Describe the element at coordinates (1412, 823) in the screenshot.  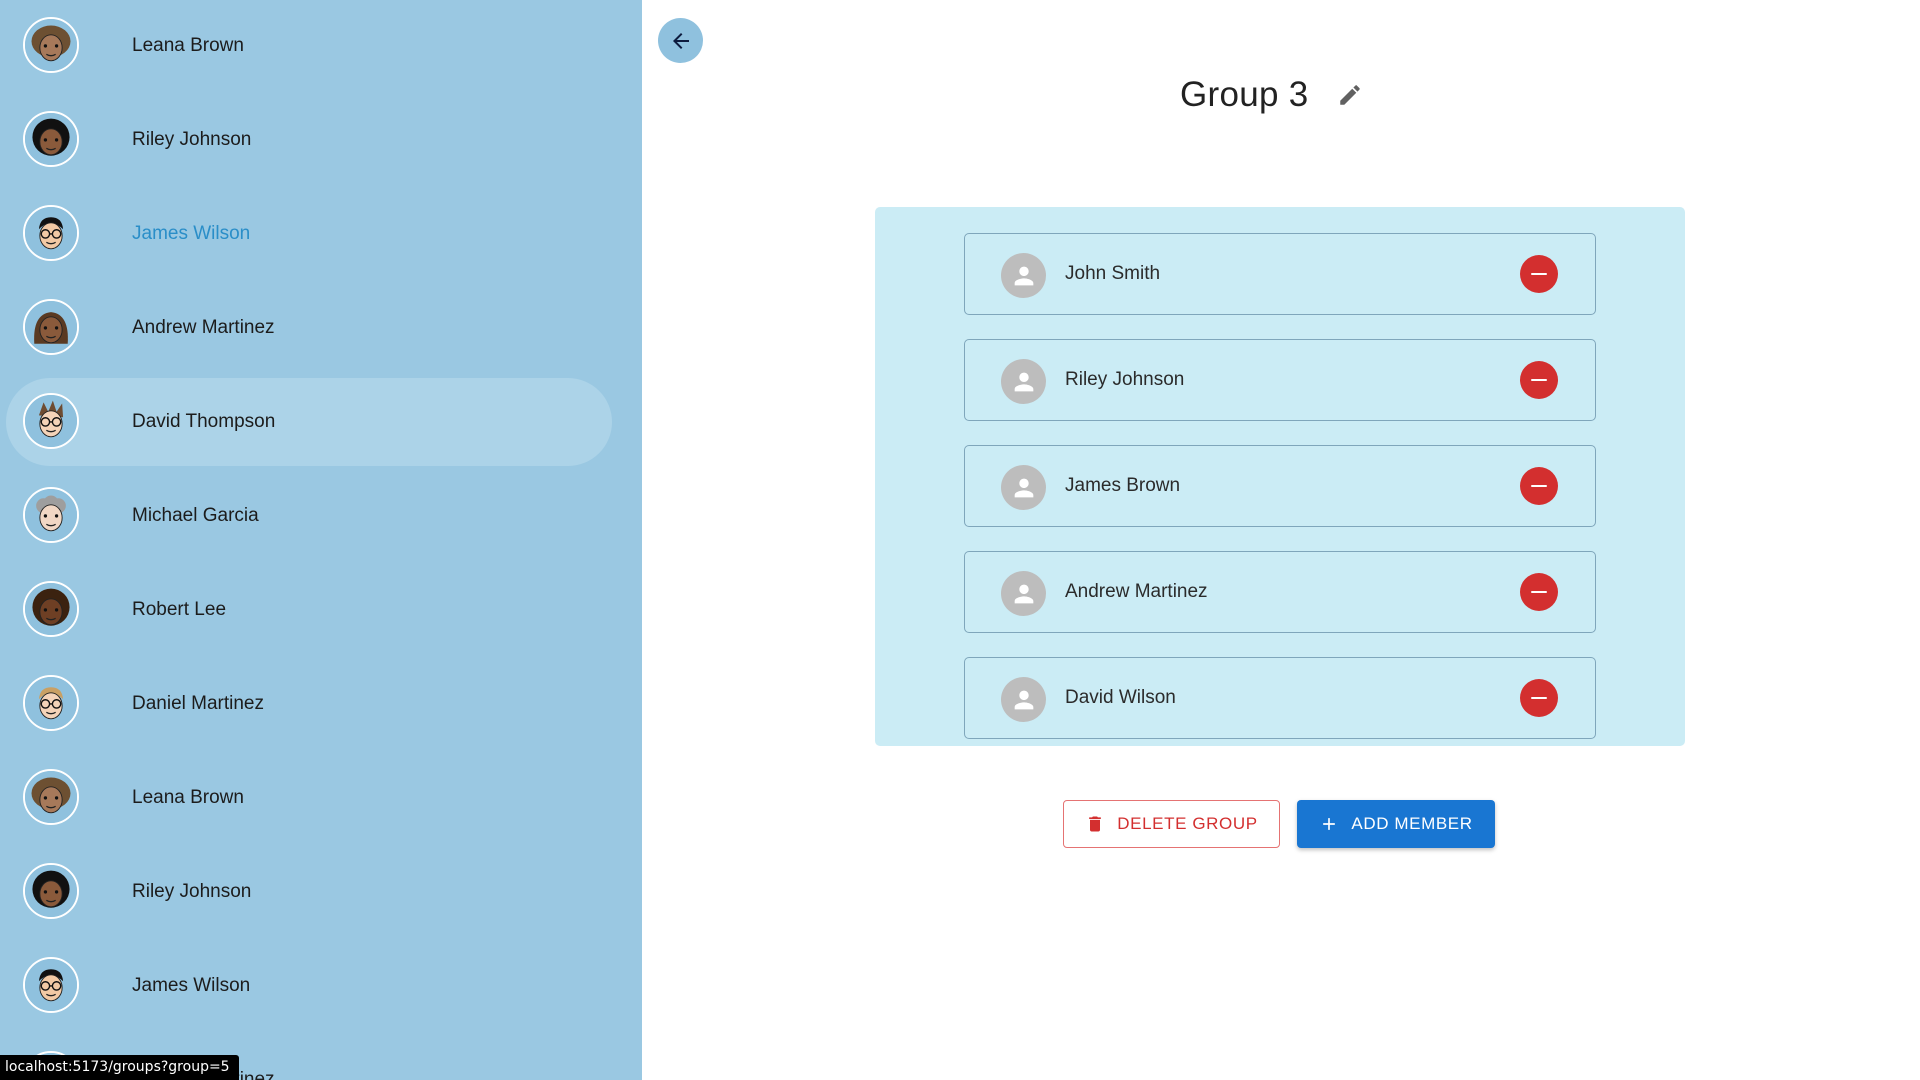
I see `add-member-label: ADD MEMBER` at that location.